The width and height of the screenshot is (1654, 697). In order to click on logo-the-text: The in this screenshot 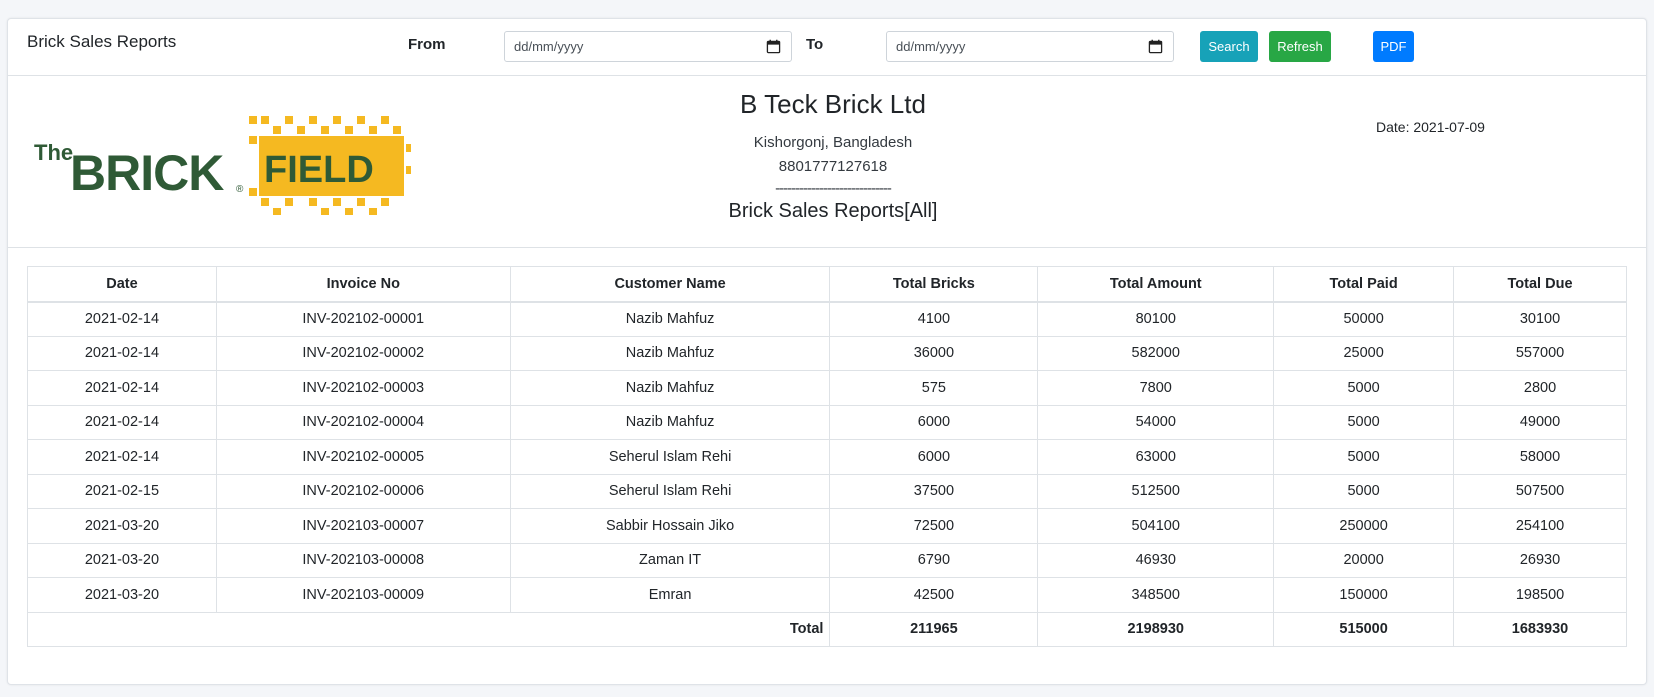, I will do `click(53, 152)`.